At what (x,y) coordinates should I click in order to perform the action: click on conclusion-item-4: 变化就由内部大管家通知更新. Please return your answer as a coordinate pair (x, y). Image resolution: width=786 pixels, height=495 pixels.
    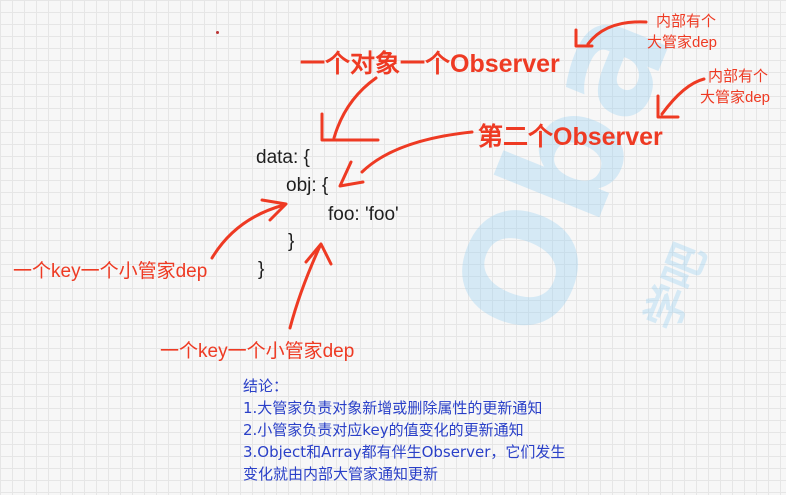
    Looking at the image, I should click on (341, 474).